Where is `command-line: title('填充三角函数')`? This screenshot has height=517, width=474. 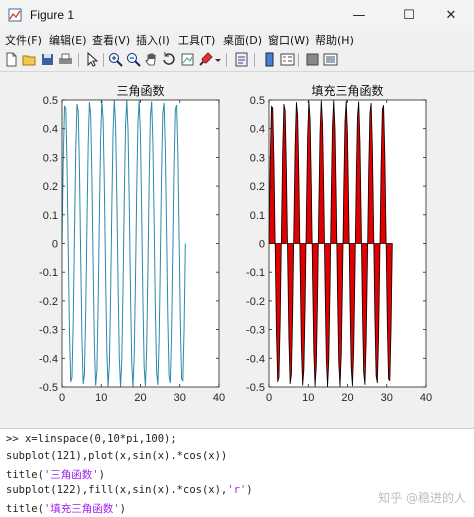 command-line: title('填充三角函数') is located at coordinates (66, 508).